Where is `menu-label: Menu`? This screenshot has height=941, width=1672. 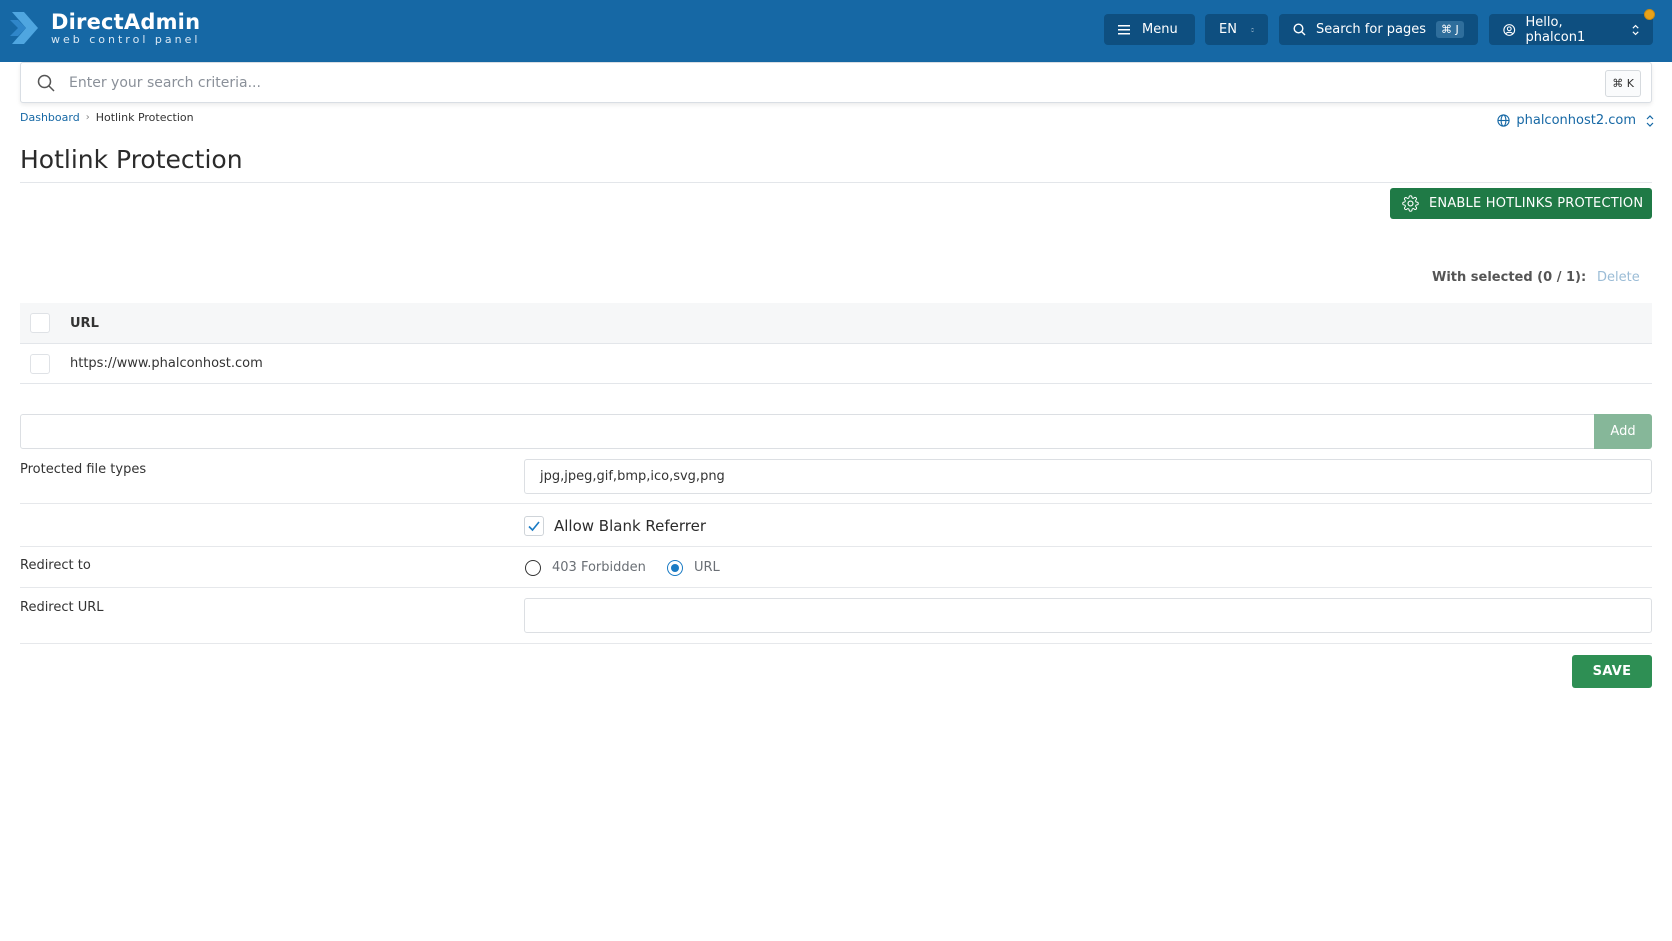 menu-label: Menu is located at coordinates (1160, 29).